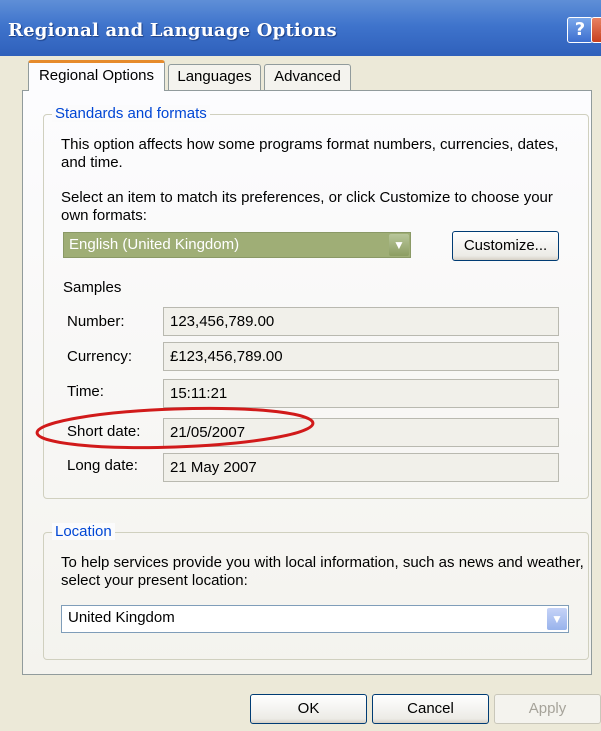 This screenshot has height=731, width=601. What do you see at coordinates (308, 709) in the screenshot?
I see `ok-button: OK` at bounding box center [308, 709].